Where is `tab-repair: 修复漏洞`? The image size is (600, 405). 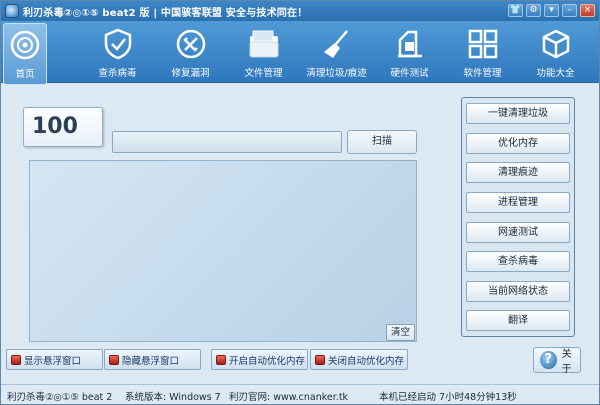 tab-repair: 修复漏洞 is located at coordinates (190, 52).